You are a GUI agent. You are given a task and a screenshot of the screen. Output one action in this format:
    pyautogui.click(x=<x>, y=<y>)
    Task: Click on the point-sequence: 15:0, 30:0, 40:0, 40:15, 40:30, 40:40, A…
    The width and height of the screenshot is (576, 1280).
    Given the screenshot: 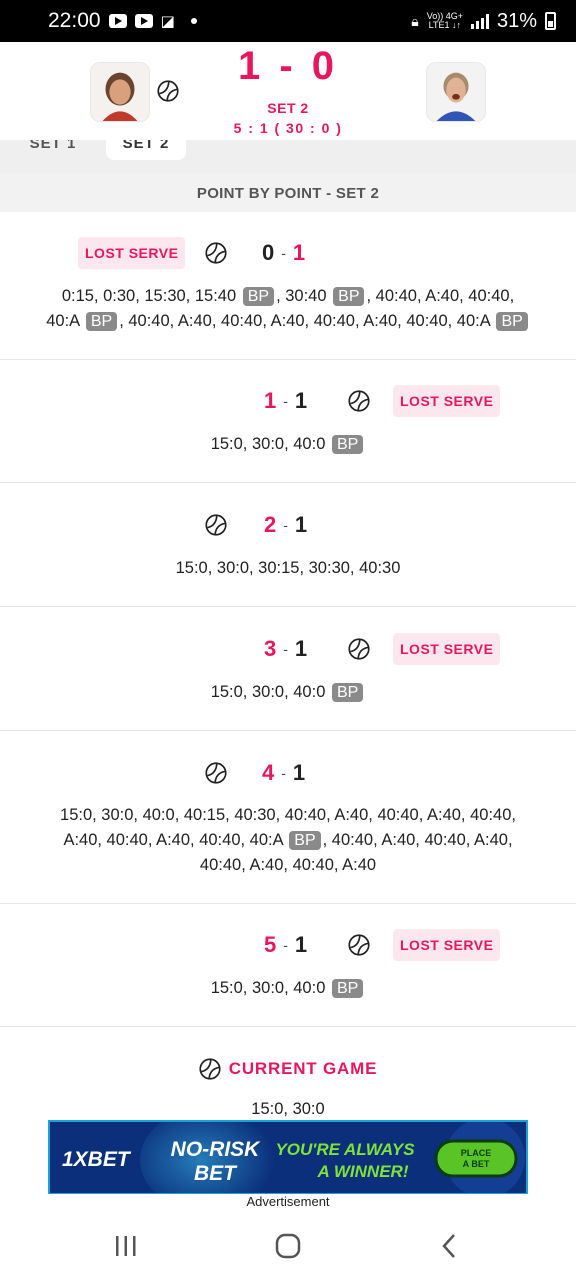 What is the action you would take?
    pyautogui.click(x=288, y=840)
    